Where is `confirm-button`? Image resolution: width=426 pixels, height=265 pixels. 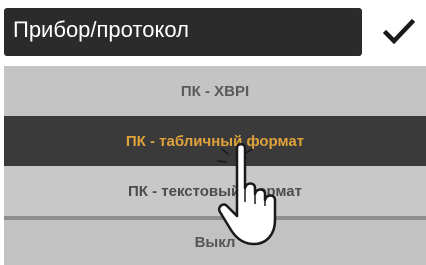 confirm-button is located at coordinates (399, 32).